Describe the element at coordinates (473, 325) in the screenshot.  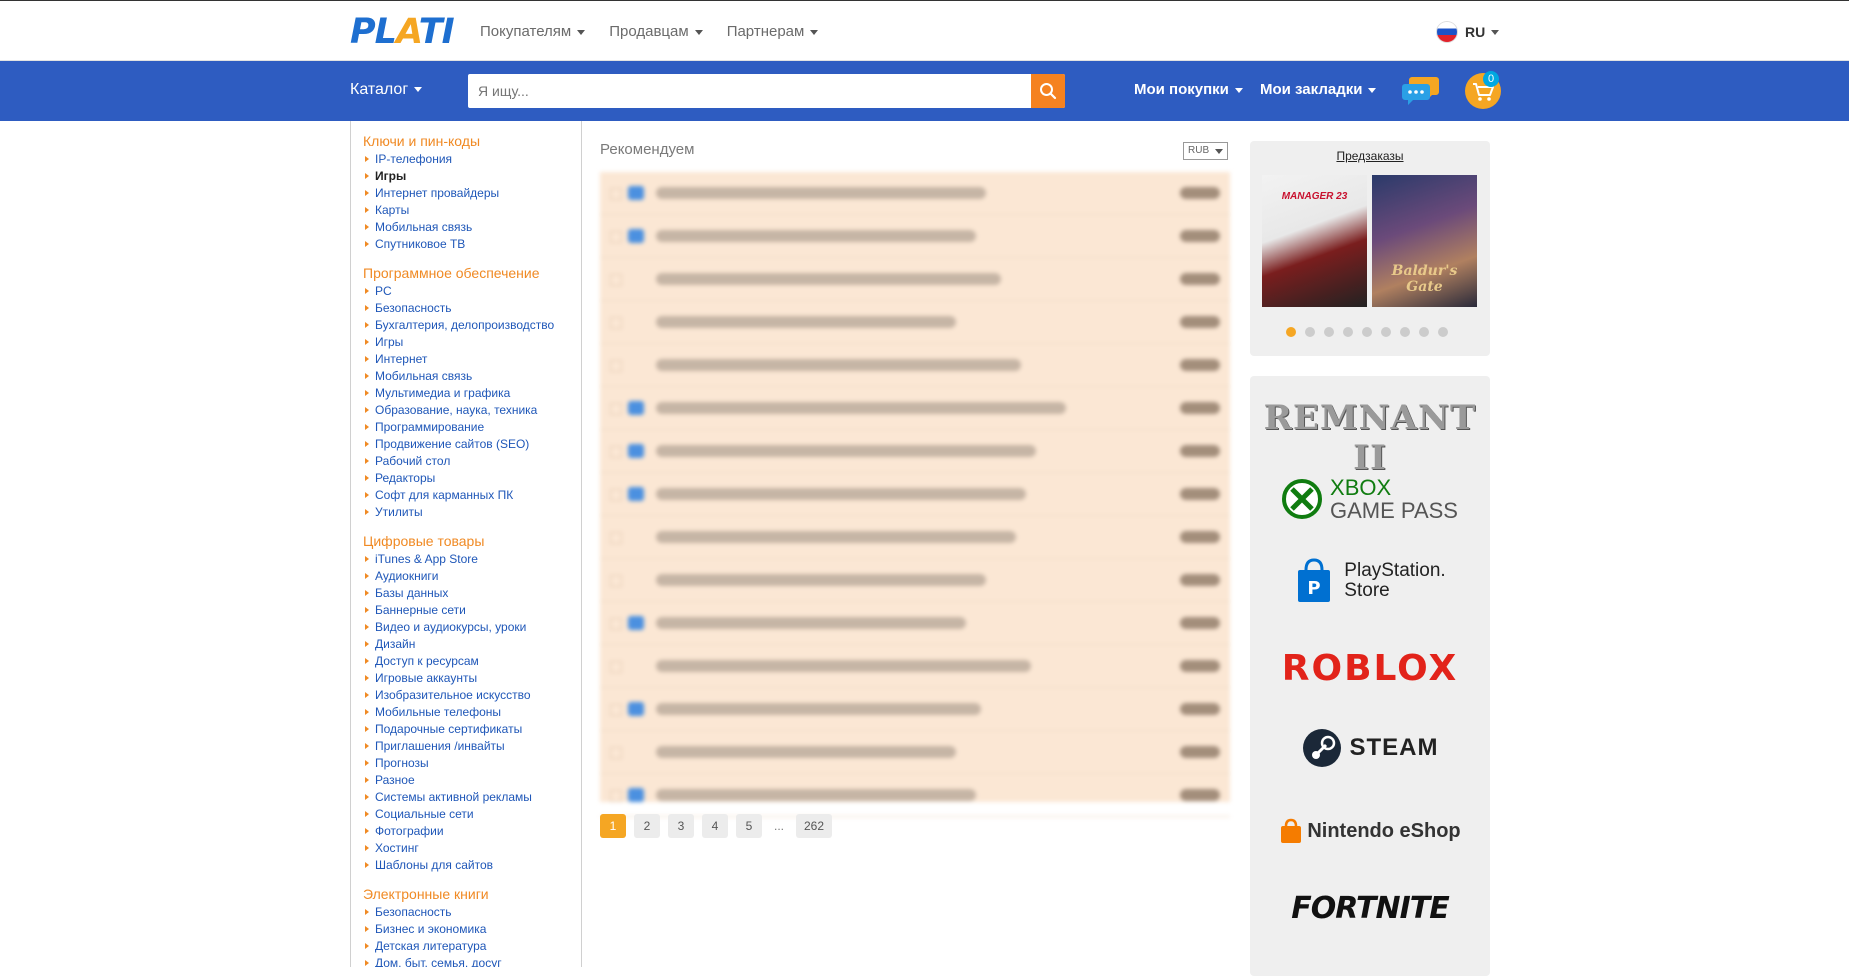
I see `category-item: Бухгалтерия, делопроизводство` at that location.